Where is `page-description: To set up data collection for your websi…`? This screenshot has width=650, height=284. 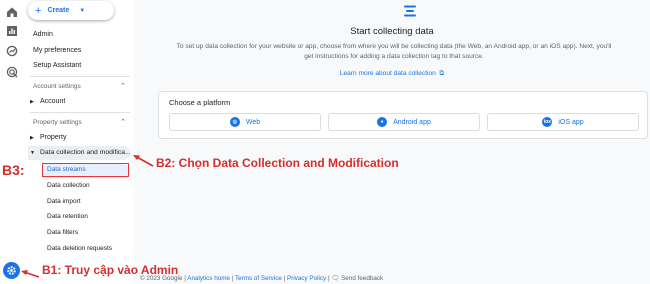
page-description: To set up data collection for your websi… is located at coordinates (394, 51).